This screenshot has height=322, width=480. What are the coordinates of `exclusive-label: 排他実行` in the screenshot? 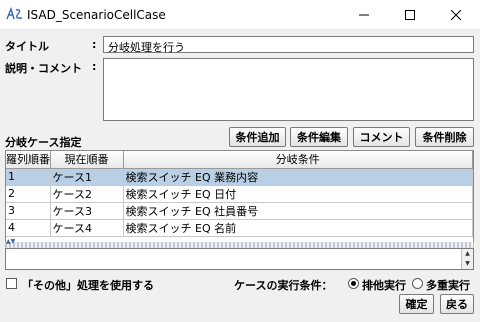 It's located at (384, 285).